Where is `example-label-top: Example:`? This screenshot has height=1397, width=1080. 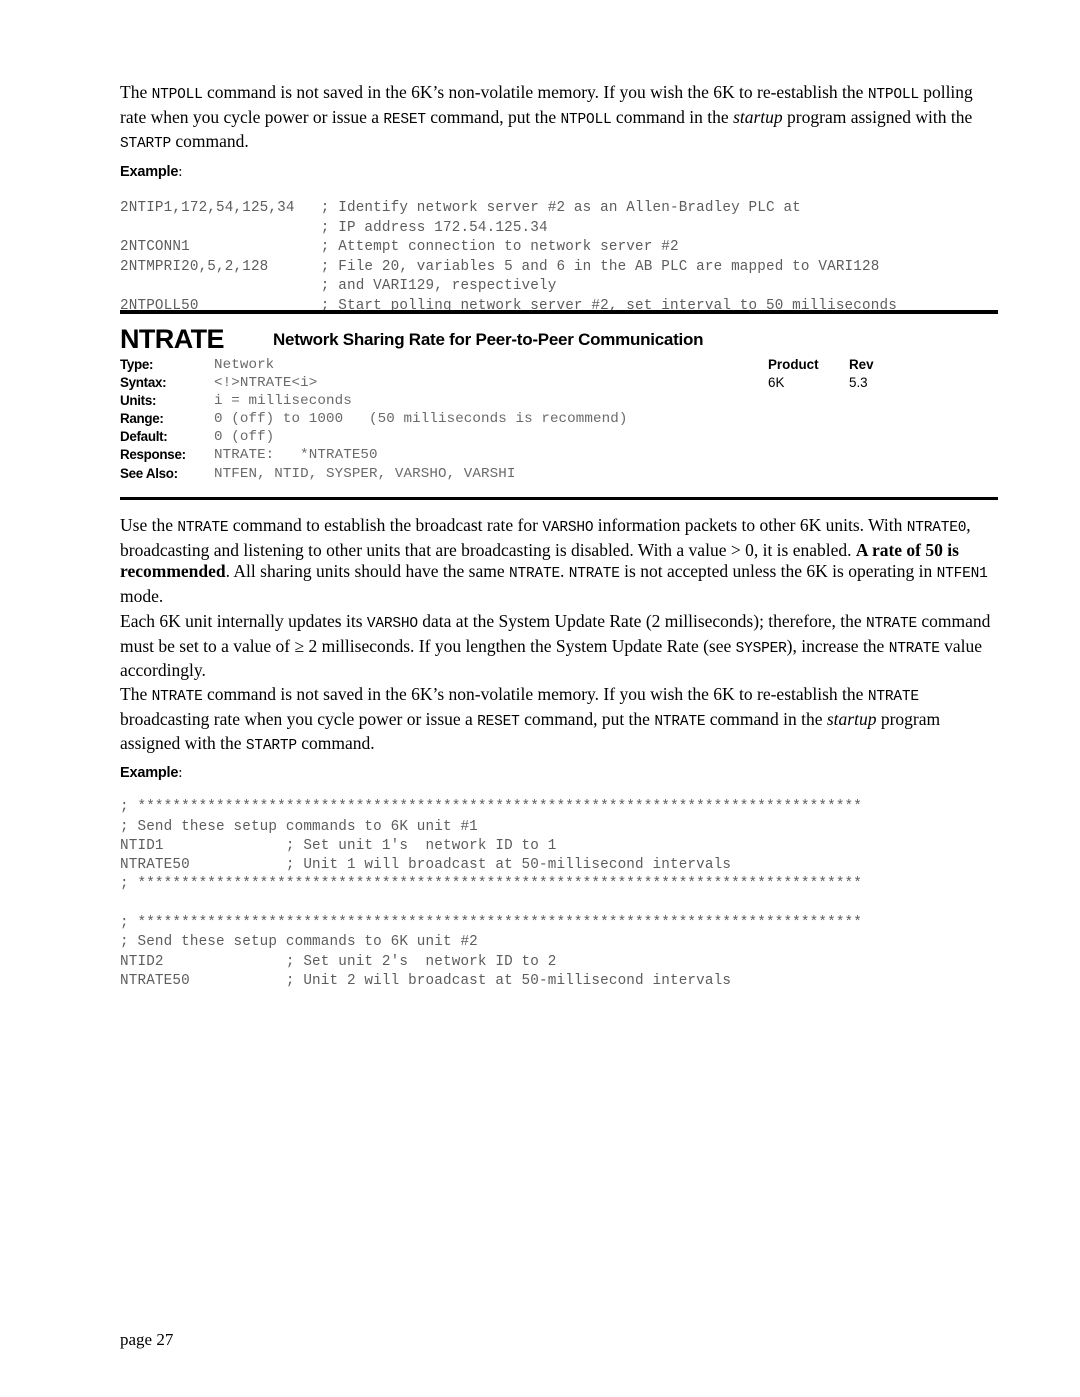
example-label-top: Example: is located at coordinates (151, 172).